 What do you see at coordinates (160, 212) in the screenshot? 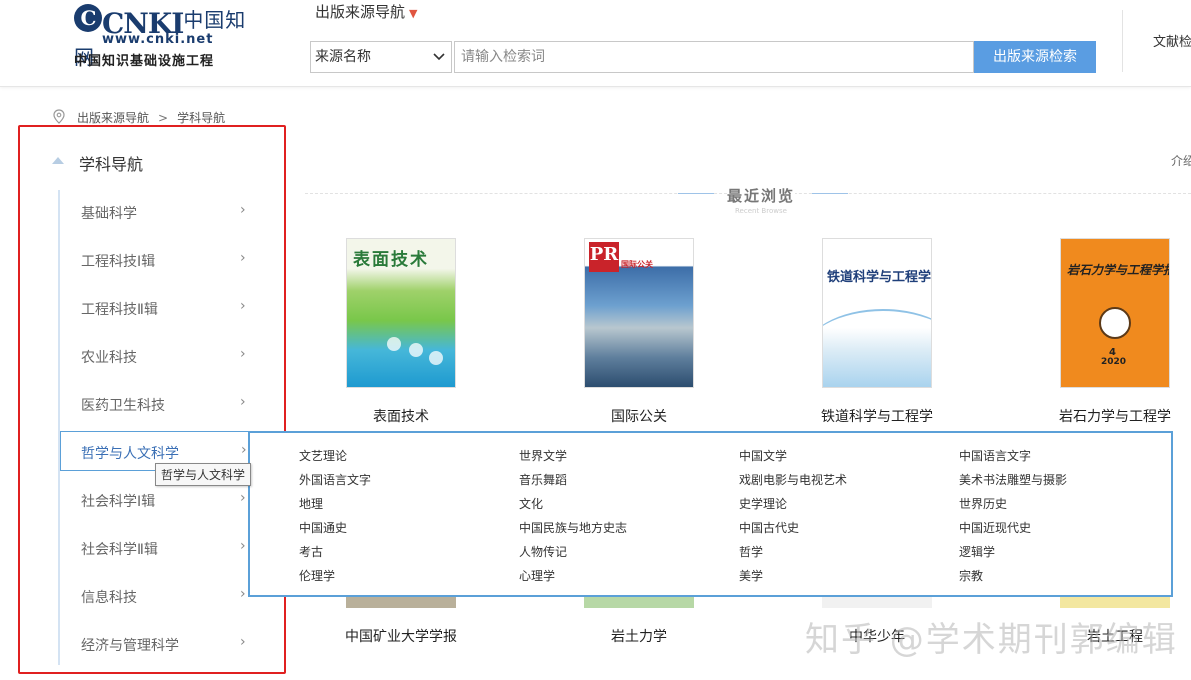
I see `sidebar-item-basic-science: 基础科学 ›` at bounding box center [160, 212].